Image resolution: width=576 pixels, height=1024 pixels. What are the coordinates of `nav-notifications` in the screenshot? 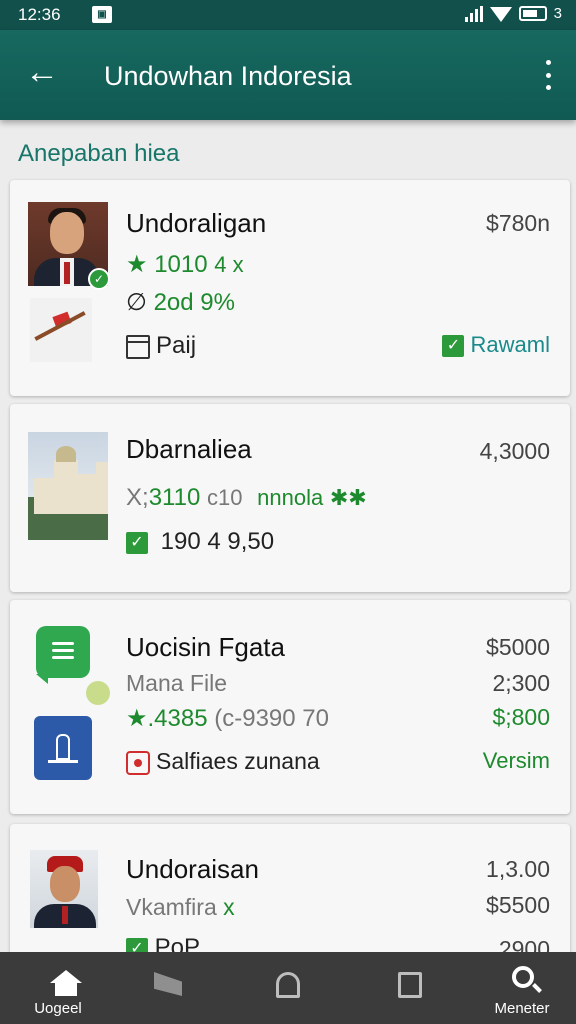 It's located at (288, 988).